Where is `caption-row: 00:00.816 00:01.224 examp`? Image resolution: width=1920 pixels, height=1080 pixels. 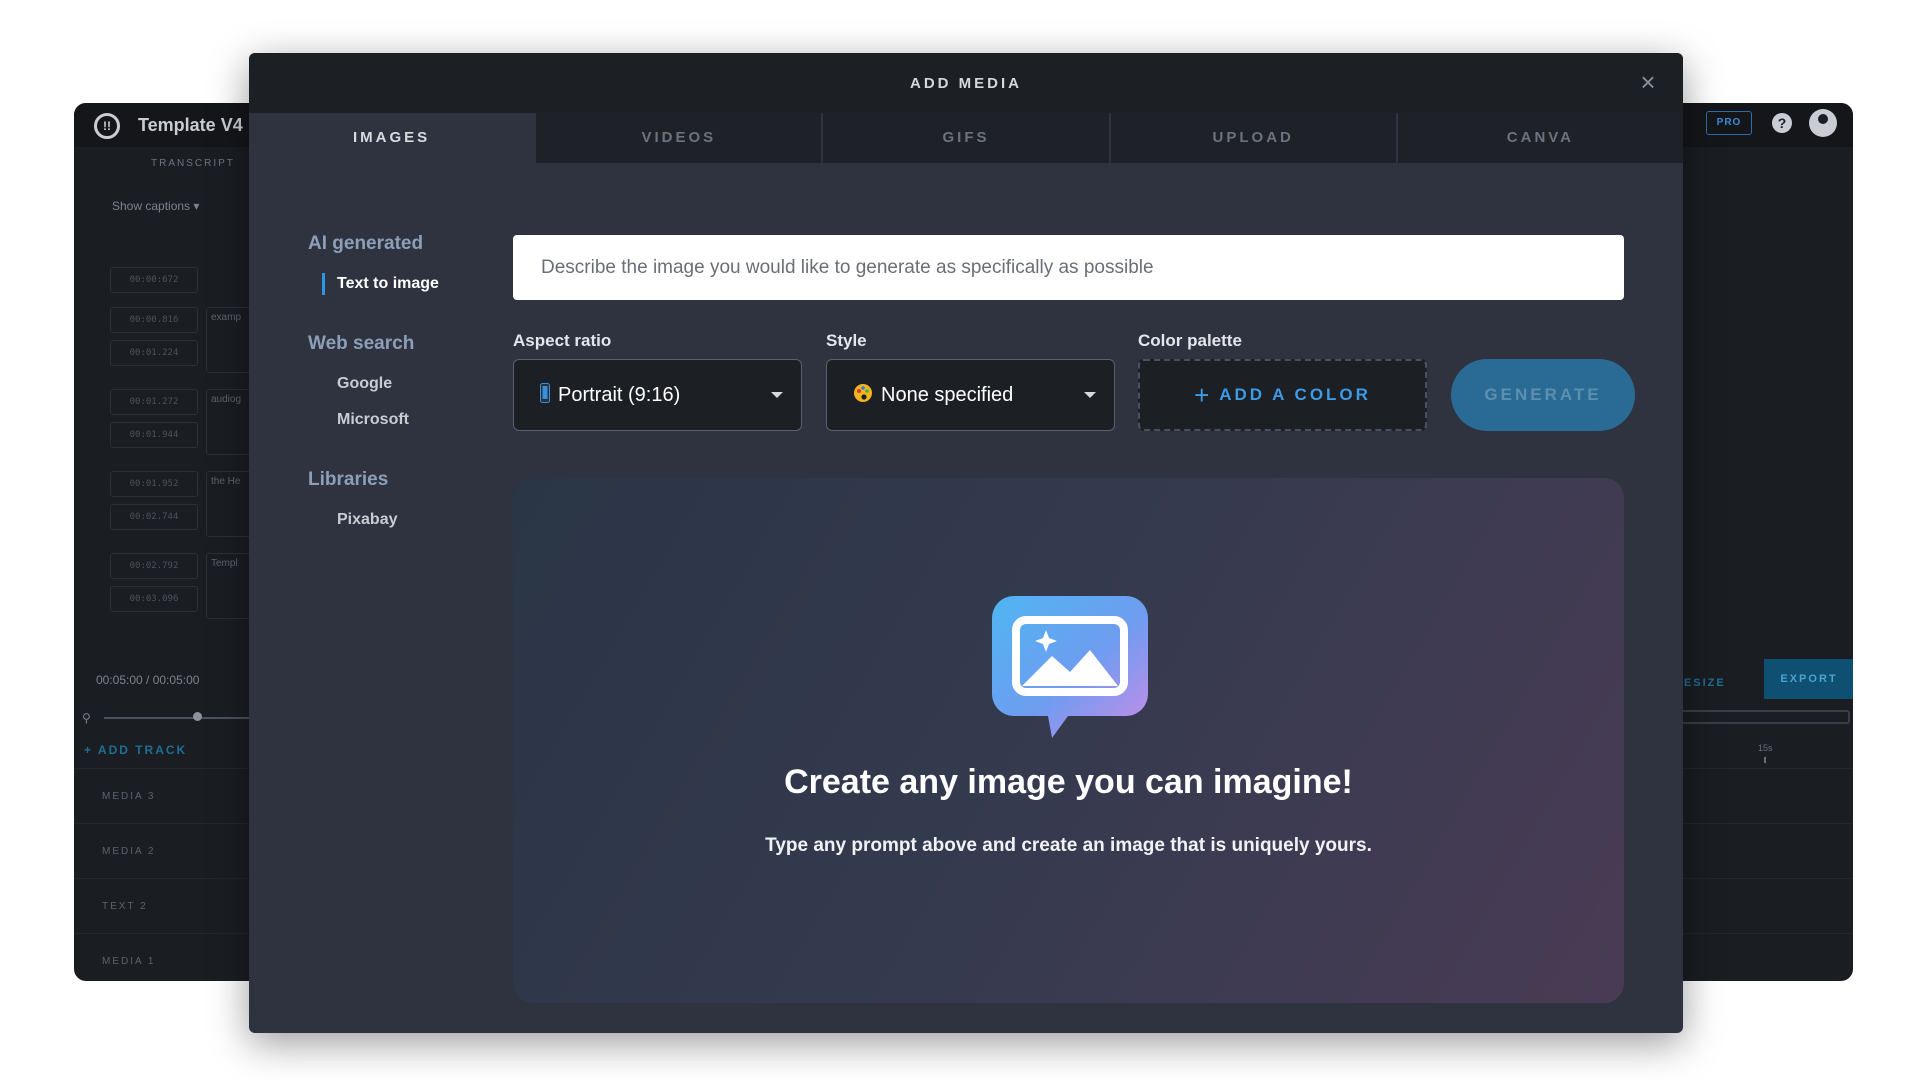 caption-row: 00:00.816 00:01.224 examp is located at coordinates (190, 342).